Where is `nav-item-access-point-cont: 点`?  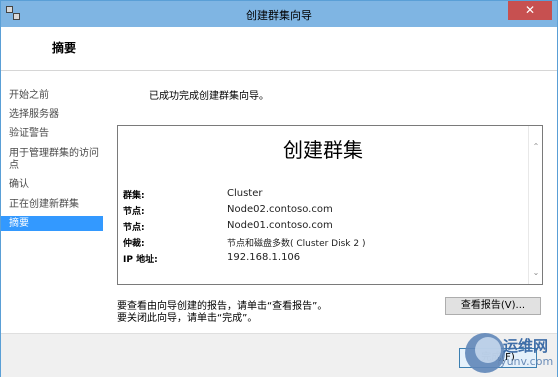
nav-item-access-point-cont: 点 is located at coordinates (52, 165).